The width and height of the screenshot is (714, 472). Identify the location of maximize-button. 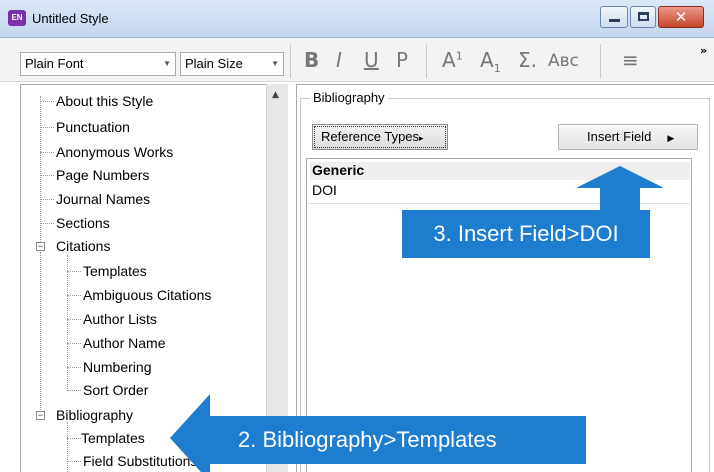
(643, 17).